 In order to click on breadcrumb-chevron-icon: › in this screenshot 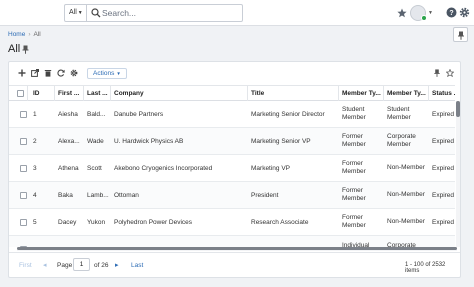, I will do `click(29, 34)`.